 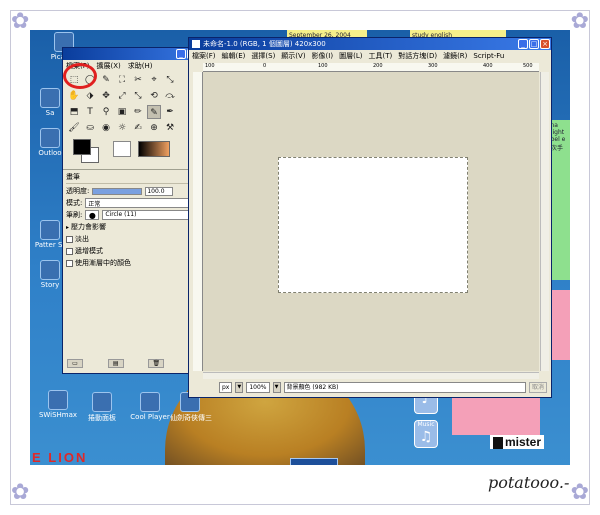 What do you see at coordinates (138, 112) in the screenshot?
I see `pencil-tool: ✏` at bounding box center [138, 112].